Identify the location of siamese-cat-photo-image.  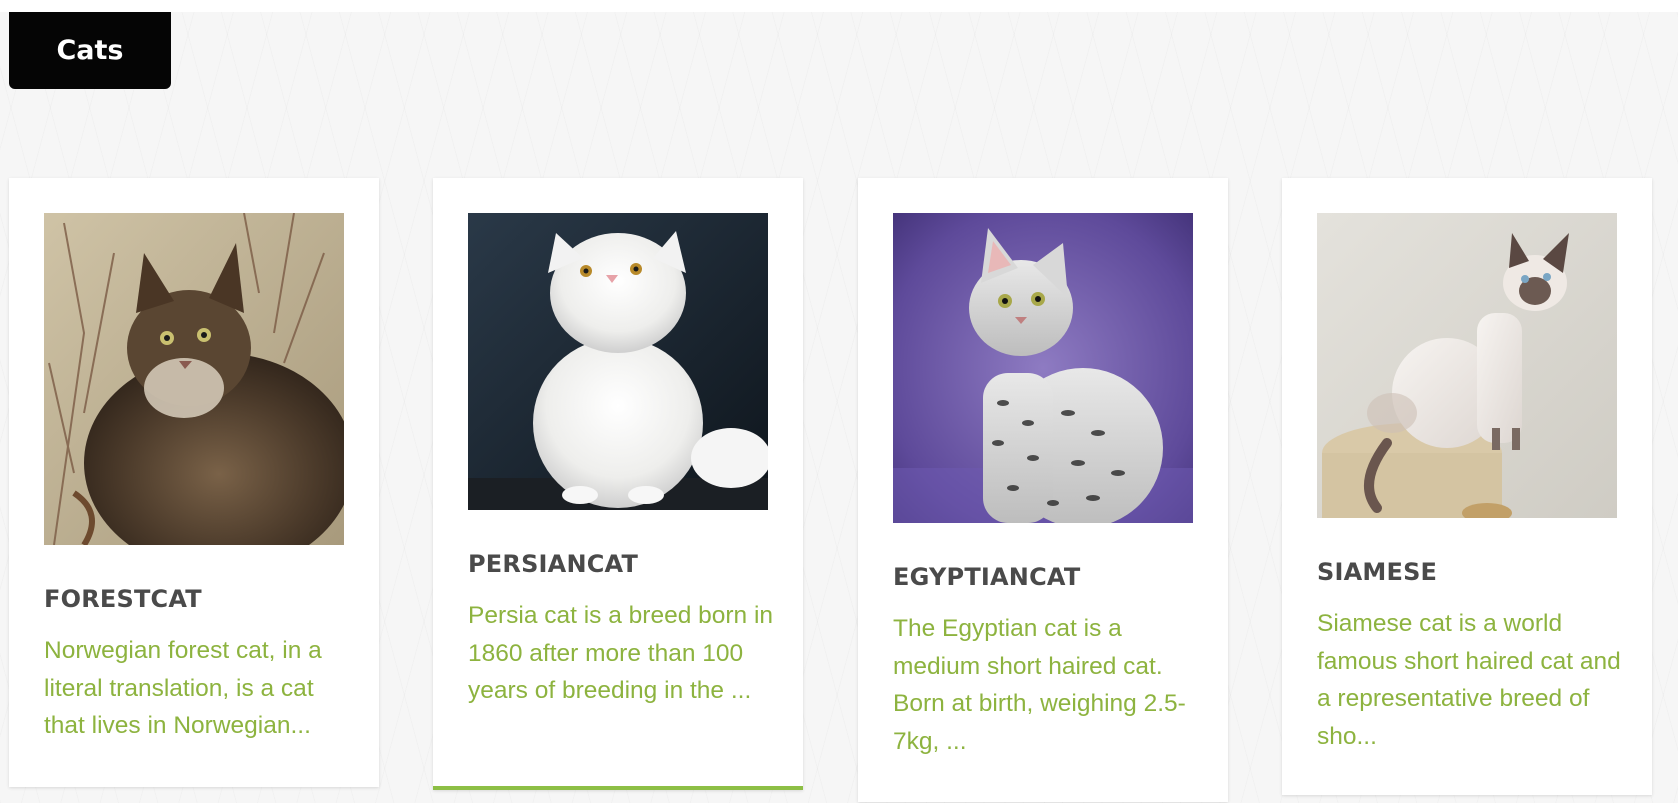
(1467, 365).